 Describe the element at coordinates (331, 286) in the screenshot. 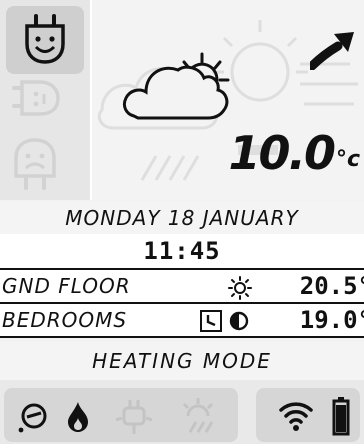

I see `zone-temperature: 20.5°` at that location.